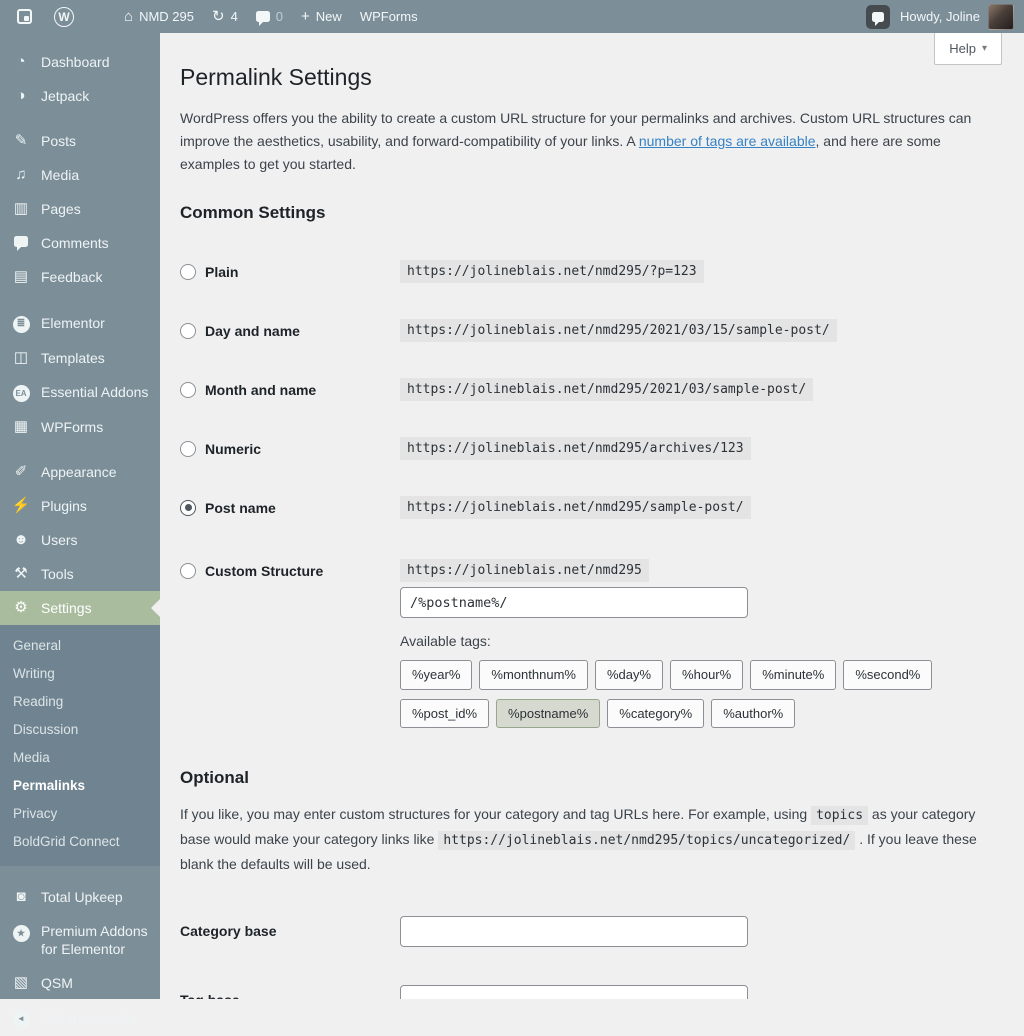  Describe the element at coordinates (290, 995) in the screenshot. I see `tag-base-label: Tag base` at that location.